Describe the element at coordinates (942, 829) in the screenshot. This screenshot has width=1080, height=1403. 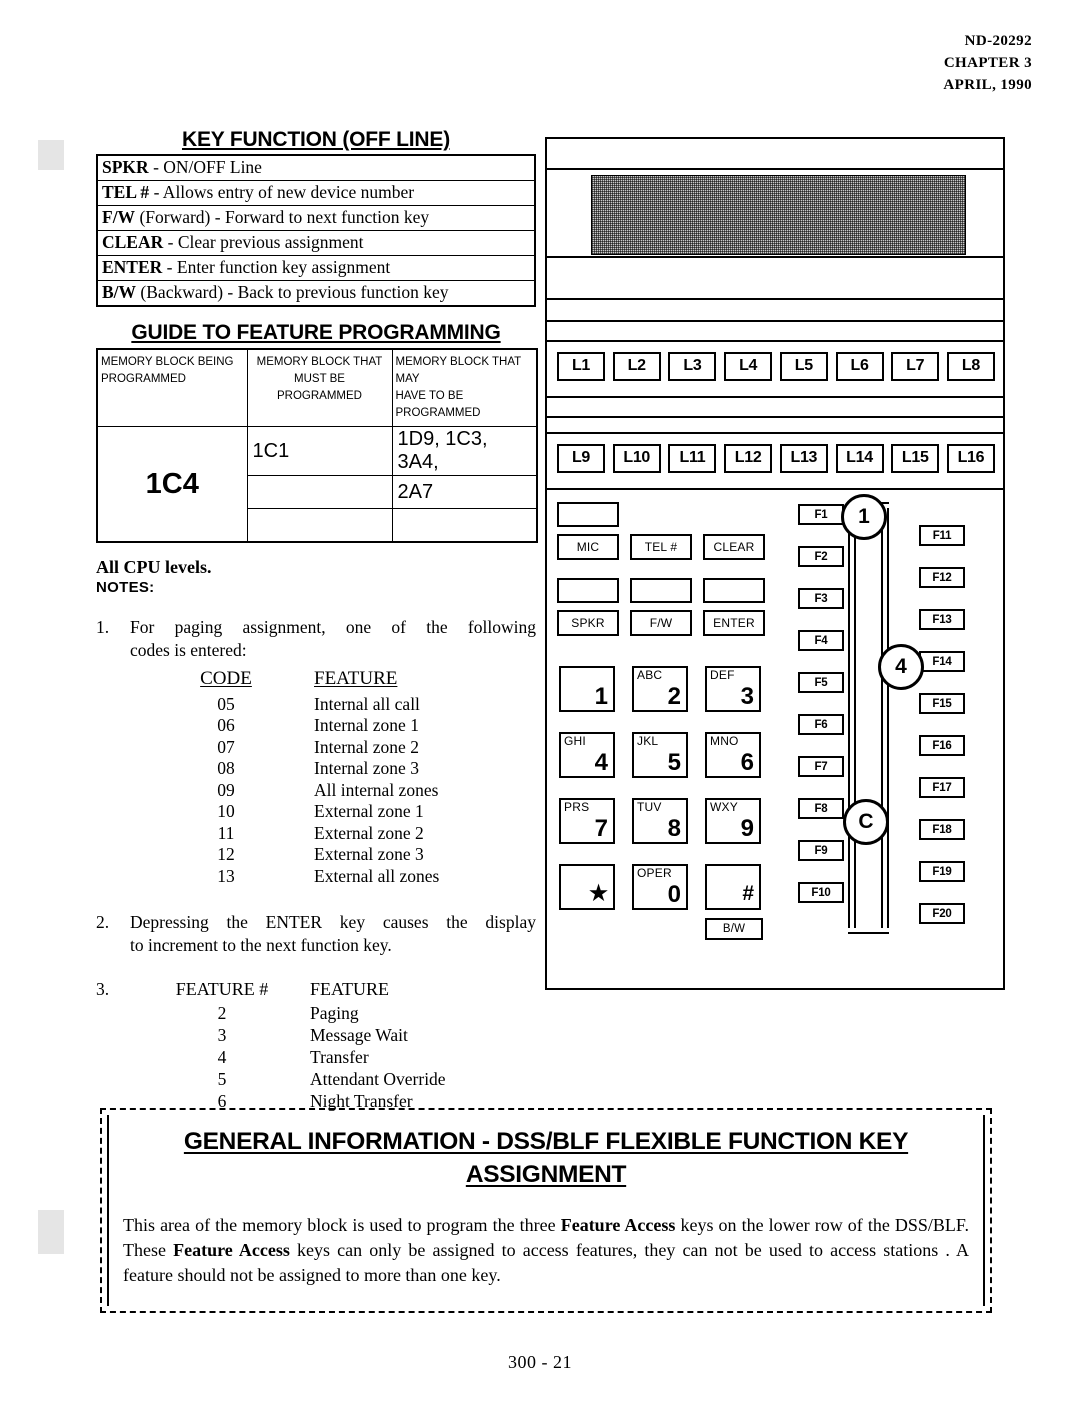
I see `function-key-f18: F18` at that location.